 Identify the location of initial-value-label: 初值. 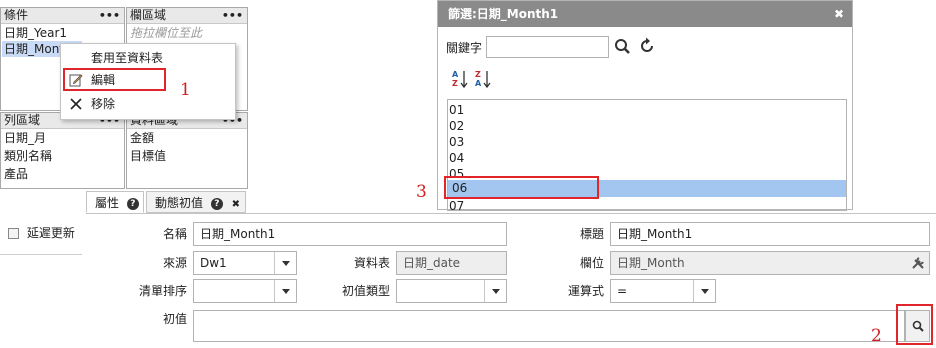
(174, 319).